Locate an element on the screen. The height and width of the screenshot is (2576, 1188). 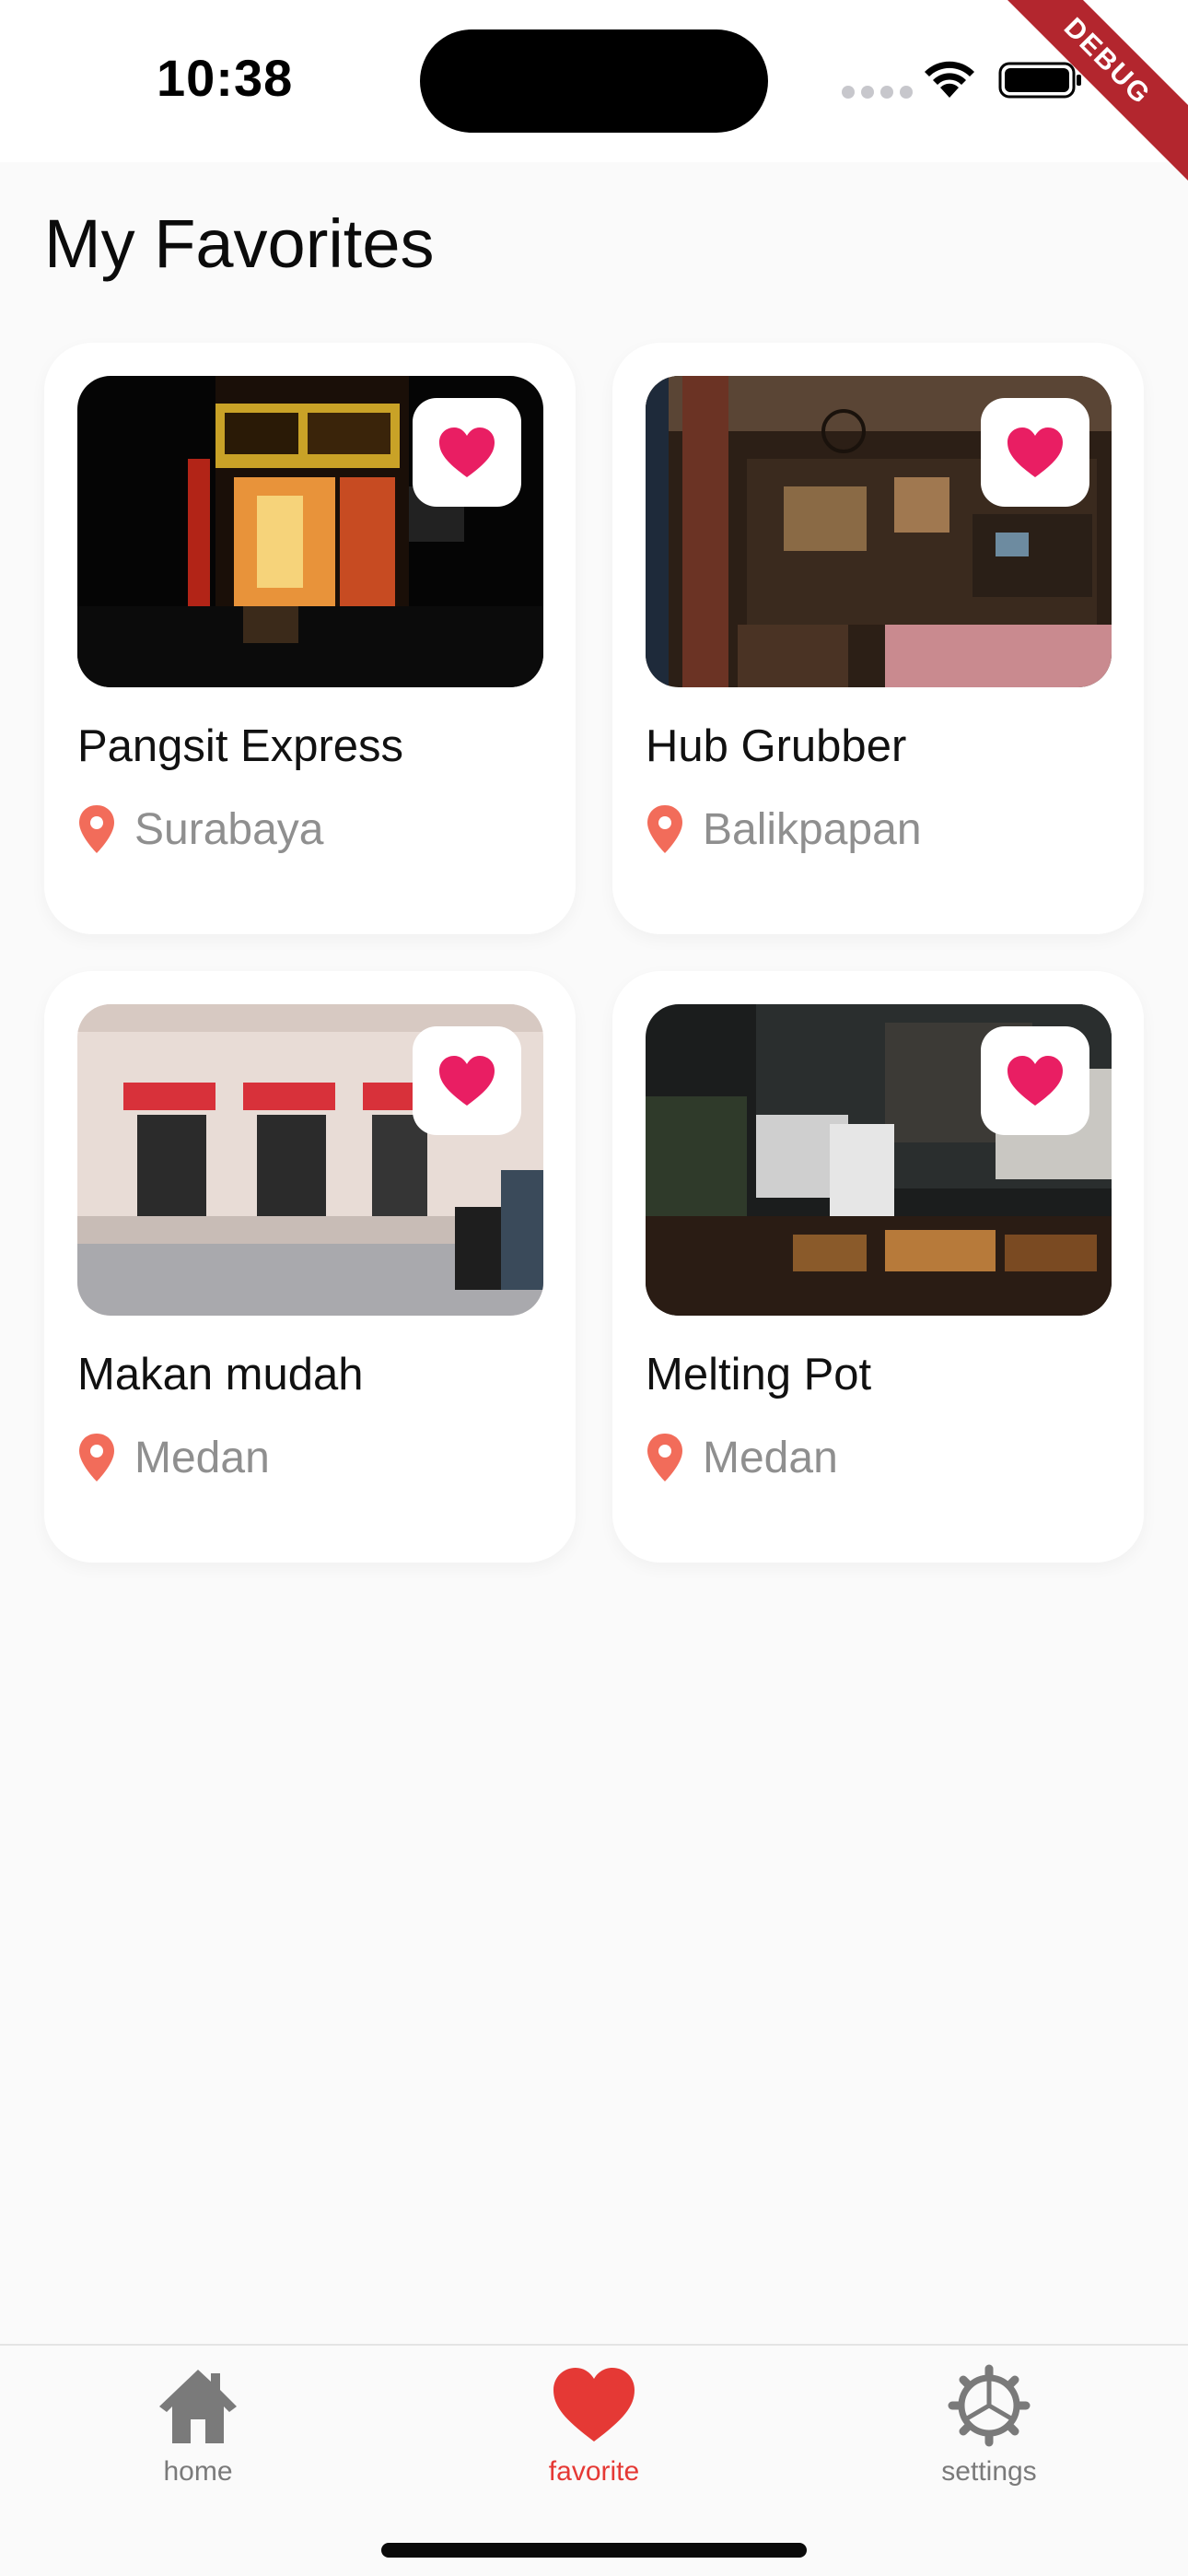
restaurant-card: Melting Pot Medan is located at coordinates (878, 1267).